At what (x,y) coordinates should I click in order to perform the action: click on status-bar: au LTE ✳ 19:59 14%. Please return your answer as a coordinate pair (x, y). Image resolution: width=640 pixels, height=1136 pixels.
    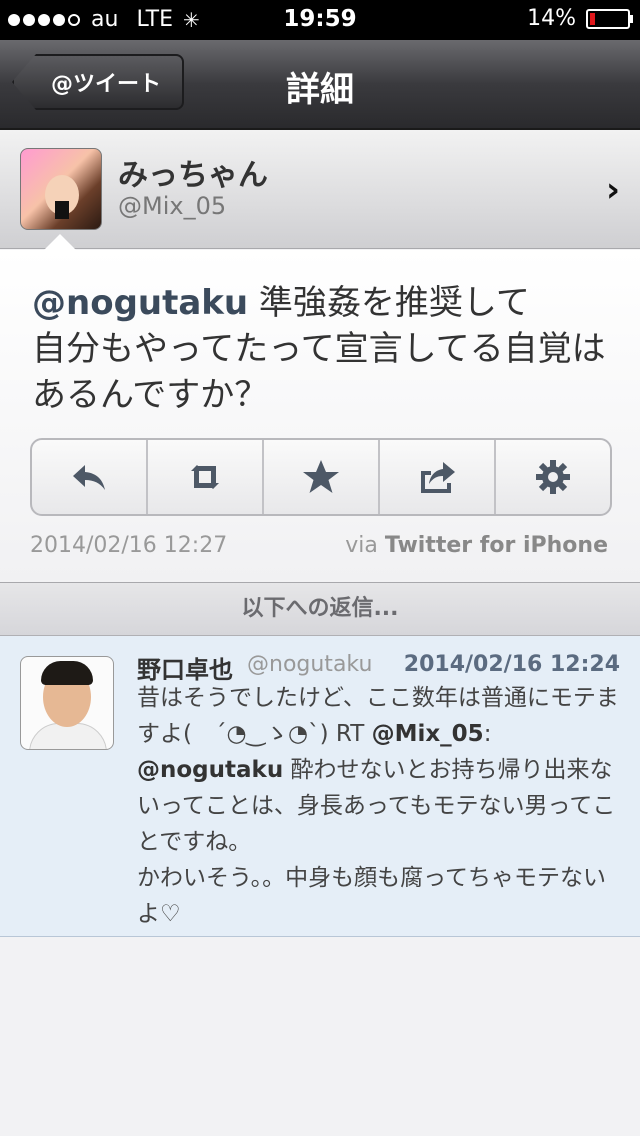
    Looking at the image, I should click on (320, 20).